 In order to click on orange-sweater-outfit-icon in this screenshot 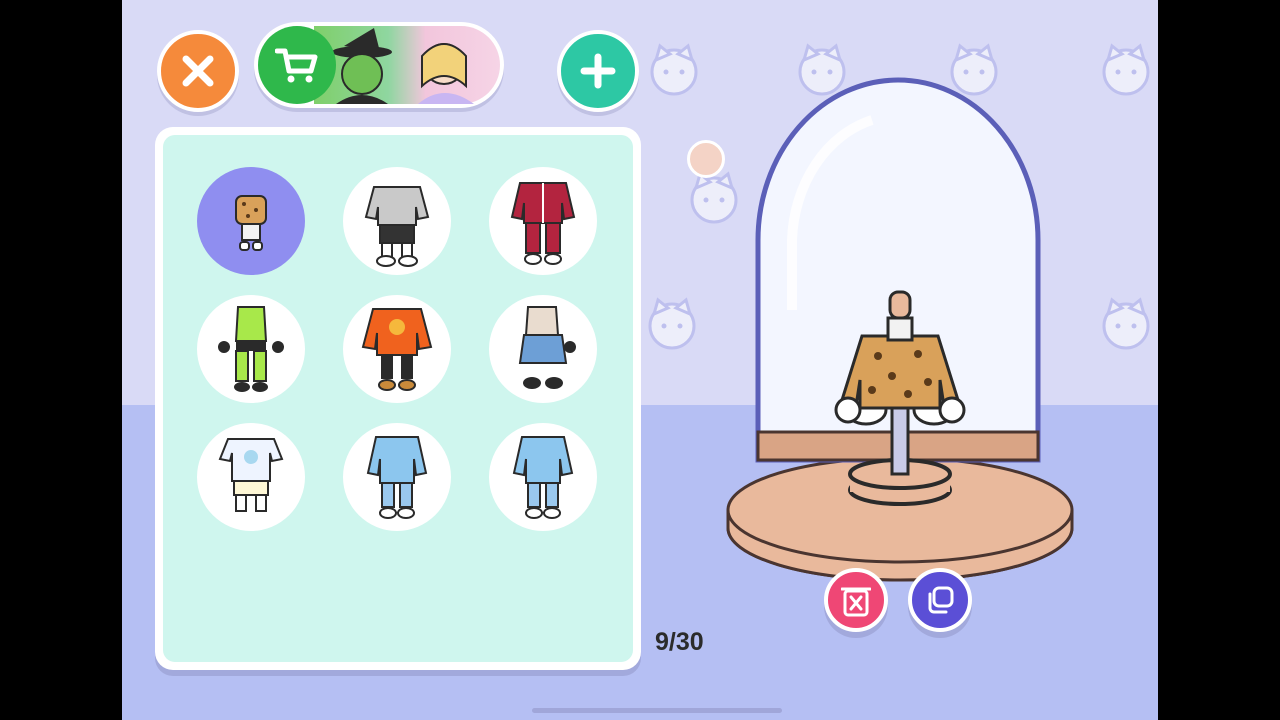, I will do `click(397, 349)`.